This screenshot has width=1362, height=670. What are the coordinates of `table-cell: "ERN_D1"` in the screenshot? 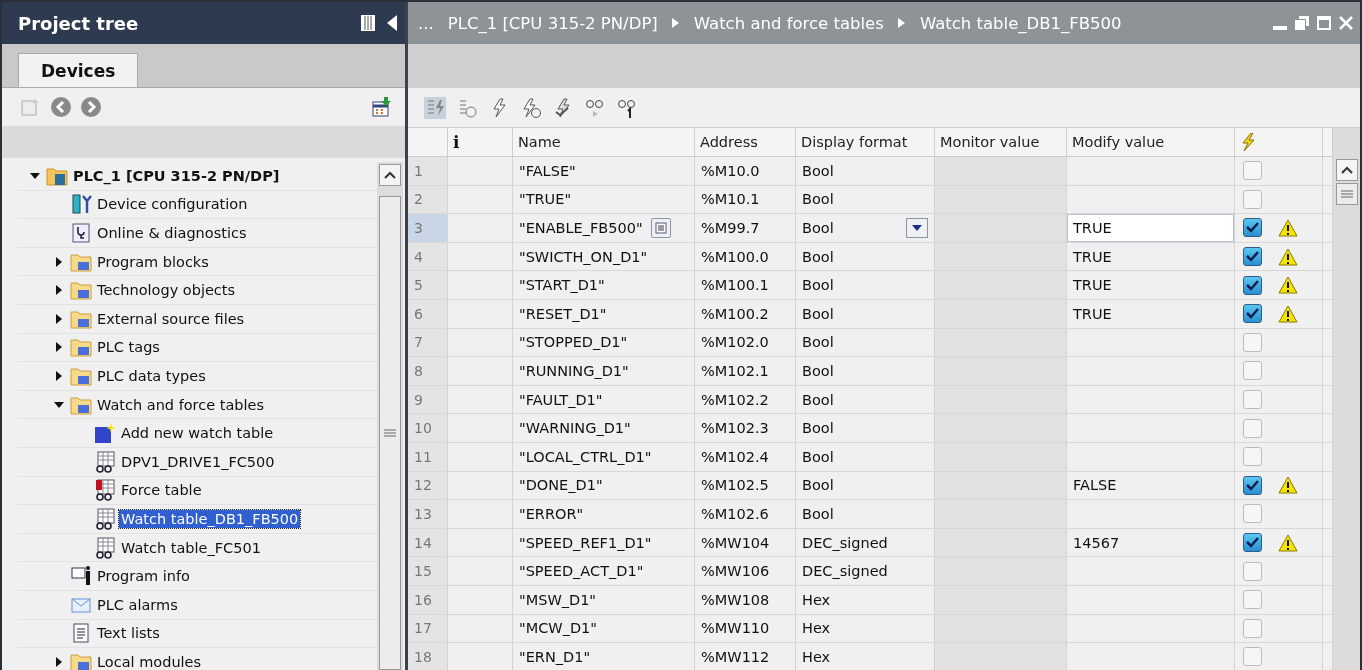 It's located at (555, 656).